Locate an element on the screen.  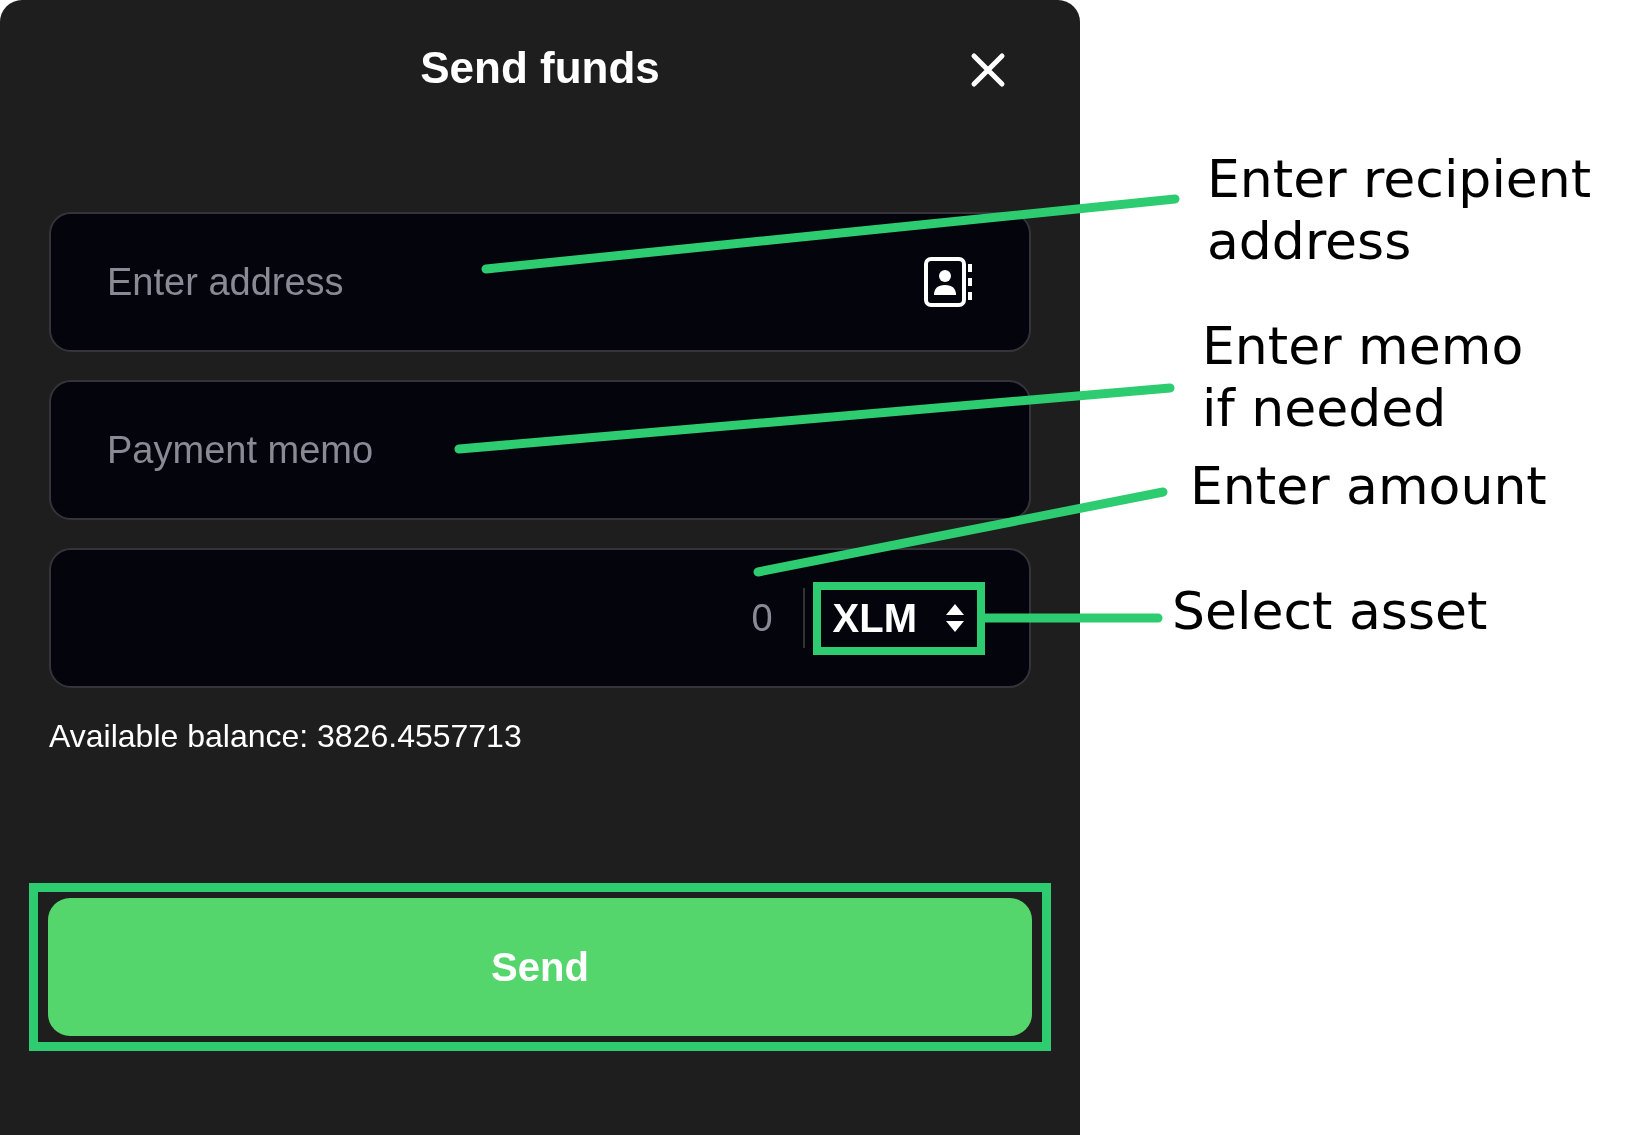
annotation-text: Enter recipient address is located at coordinates (1399, 210).